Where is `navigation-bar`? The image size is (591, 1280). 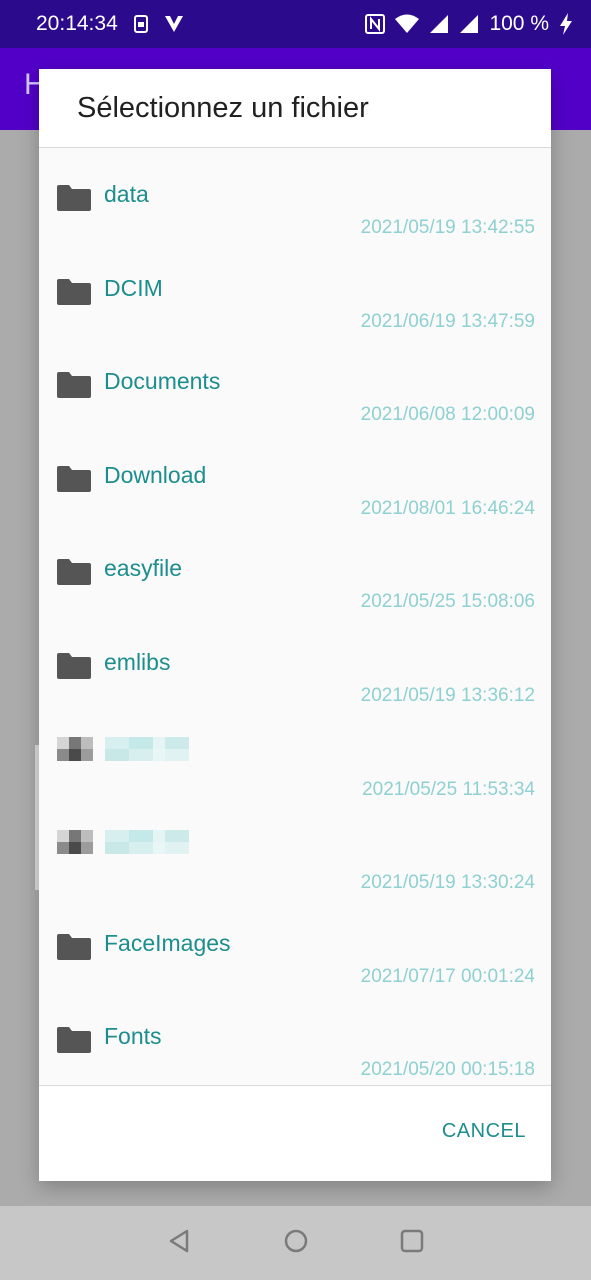 navigation-bar is located at coordinates (295, 1243).